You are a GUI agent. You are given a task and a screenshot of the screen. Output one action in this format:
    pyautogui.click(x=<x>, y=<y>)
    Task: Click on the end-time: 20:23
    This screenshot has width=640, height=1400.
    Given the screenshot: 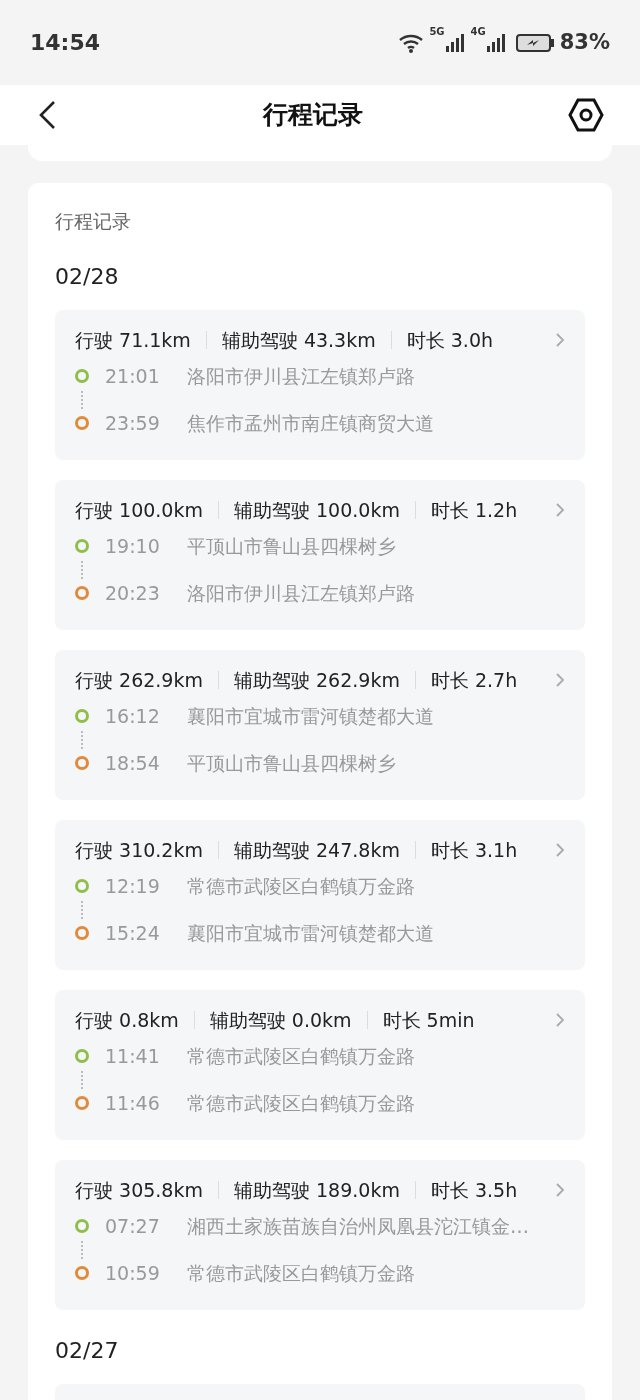 What is the action you would take?
    pyautogui.click(x=133, y=593)
    